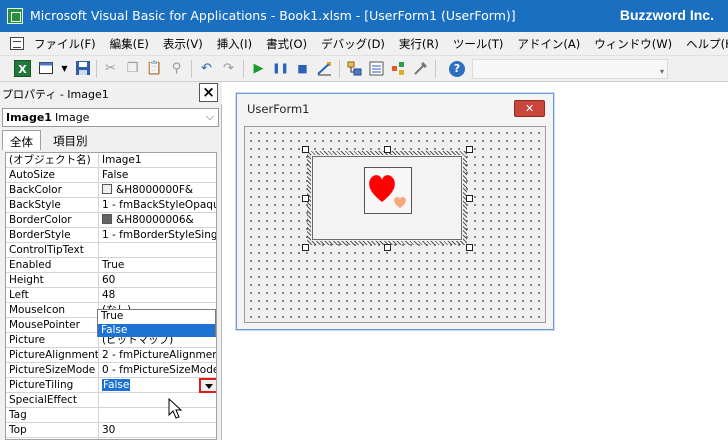 The width and height of the screenshot is (728, 440). What do you see at coordinates (156, 316) in the screenshot?
I see `dropdown-option-true: True` at bounding box center [156, 316].